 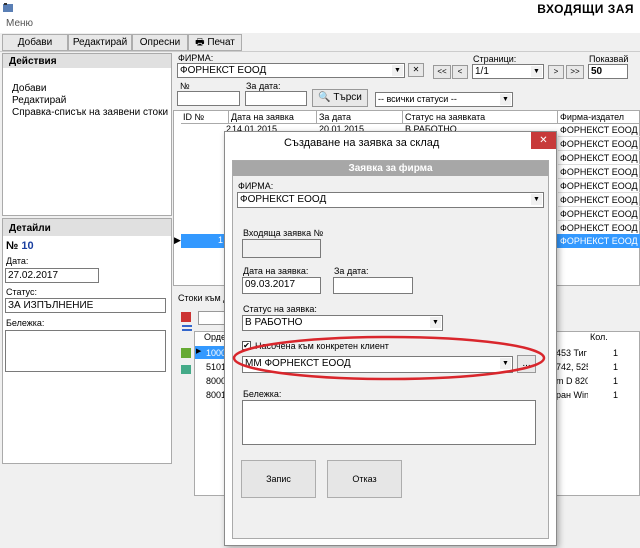 What do you see at coordinates (52, 275) in the screenshot?
I see `details-date-field: 27.02.2017` at bounding box center [52, 275].